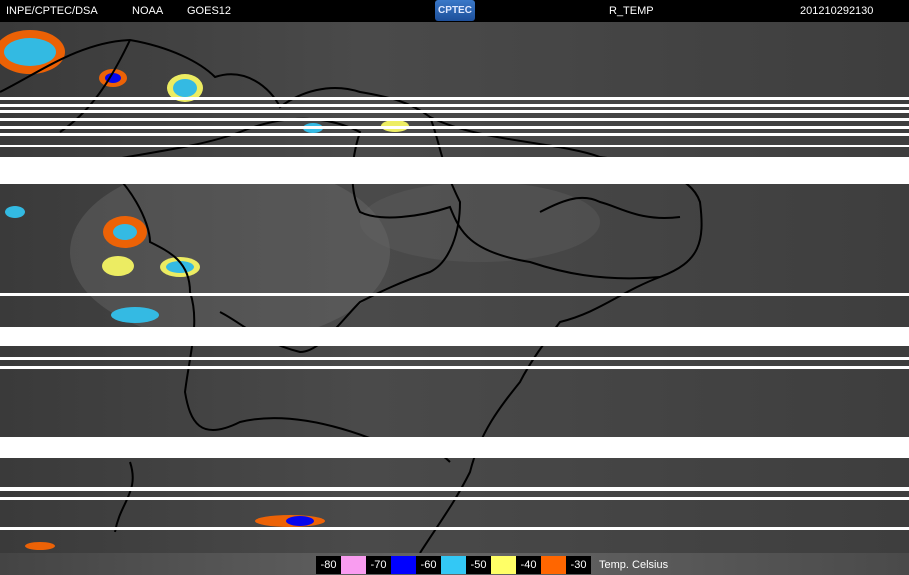  Describe the element at coordinates (328, 565) in the screenshot. I see `legend-label: -80` at that location.